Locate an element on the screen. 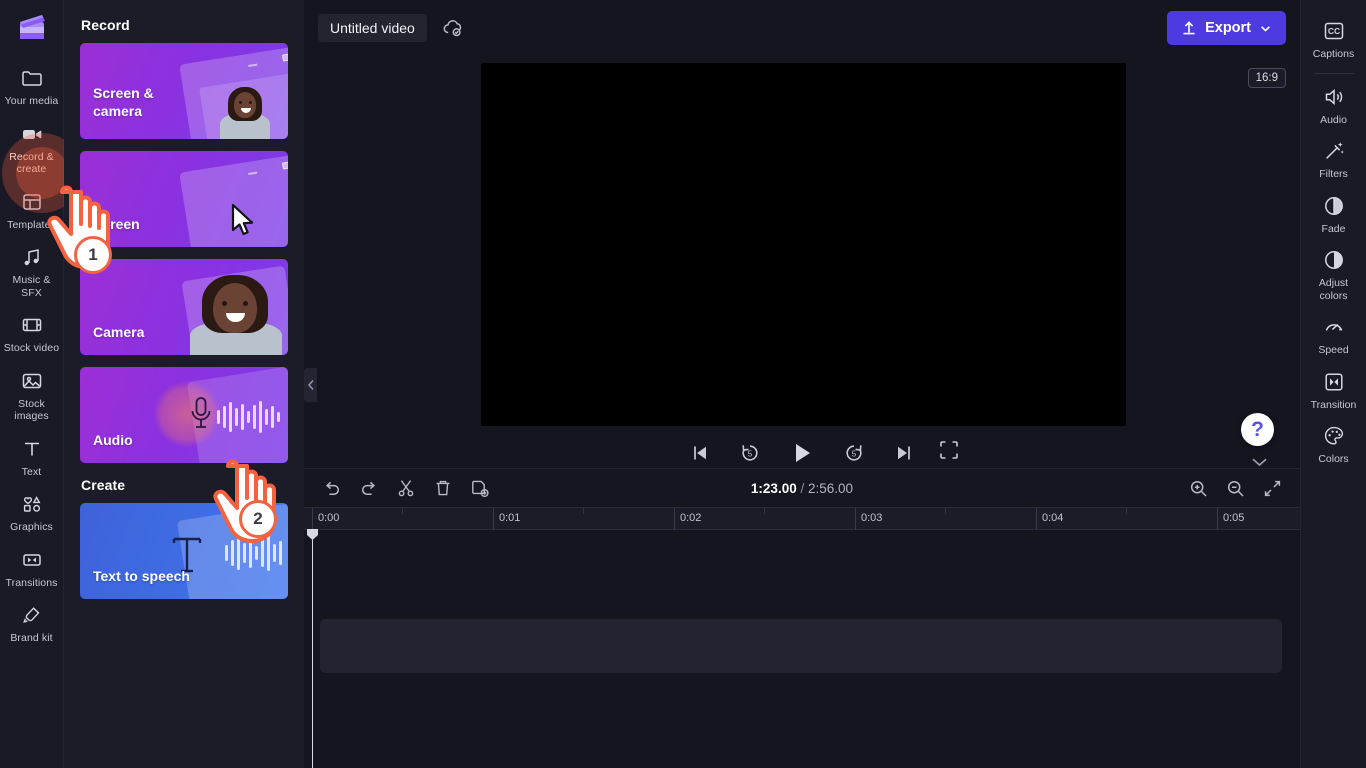 The width and height of the screenshot is (1366, 768). tab-audio: Audio is located at coordinates (1333, 105).